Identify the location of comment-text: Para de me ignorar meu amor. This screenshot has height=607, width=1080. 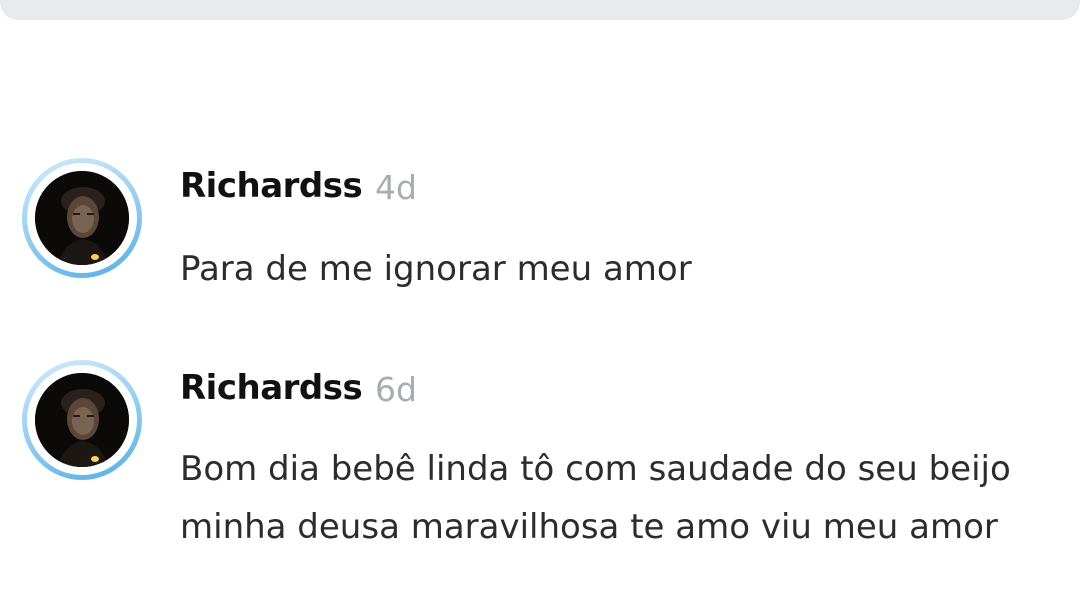
(436, 269).